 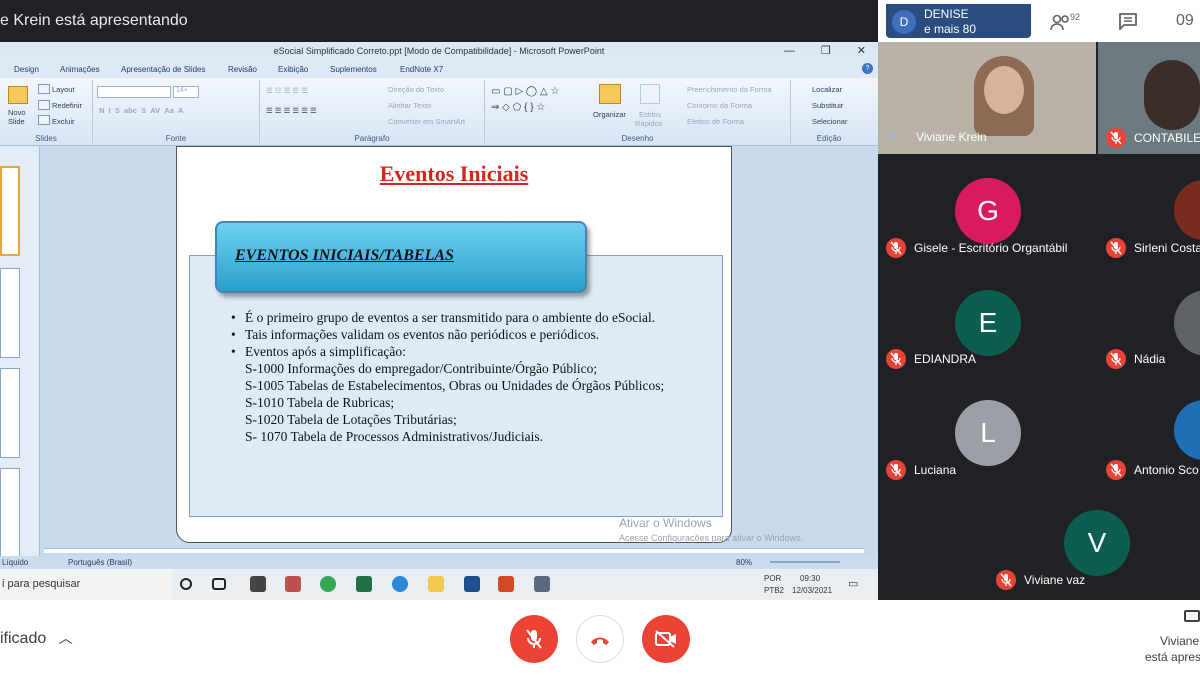 What do you see at coordinates (134, 92) in the screenshot?
I see `font-name-input` at bounding box center [134, 92].